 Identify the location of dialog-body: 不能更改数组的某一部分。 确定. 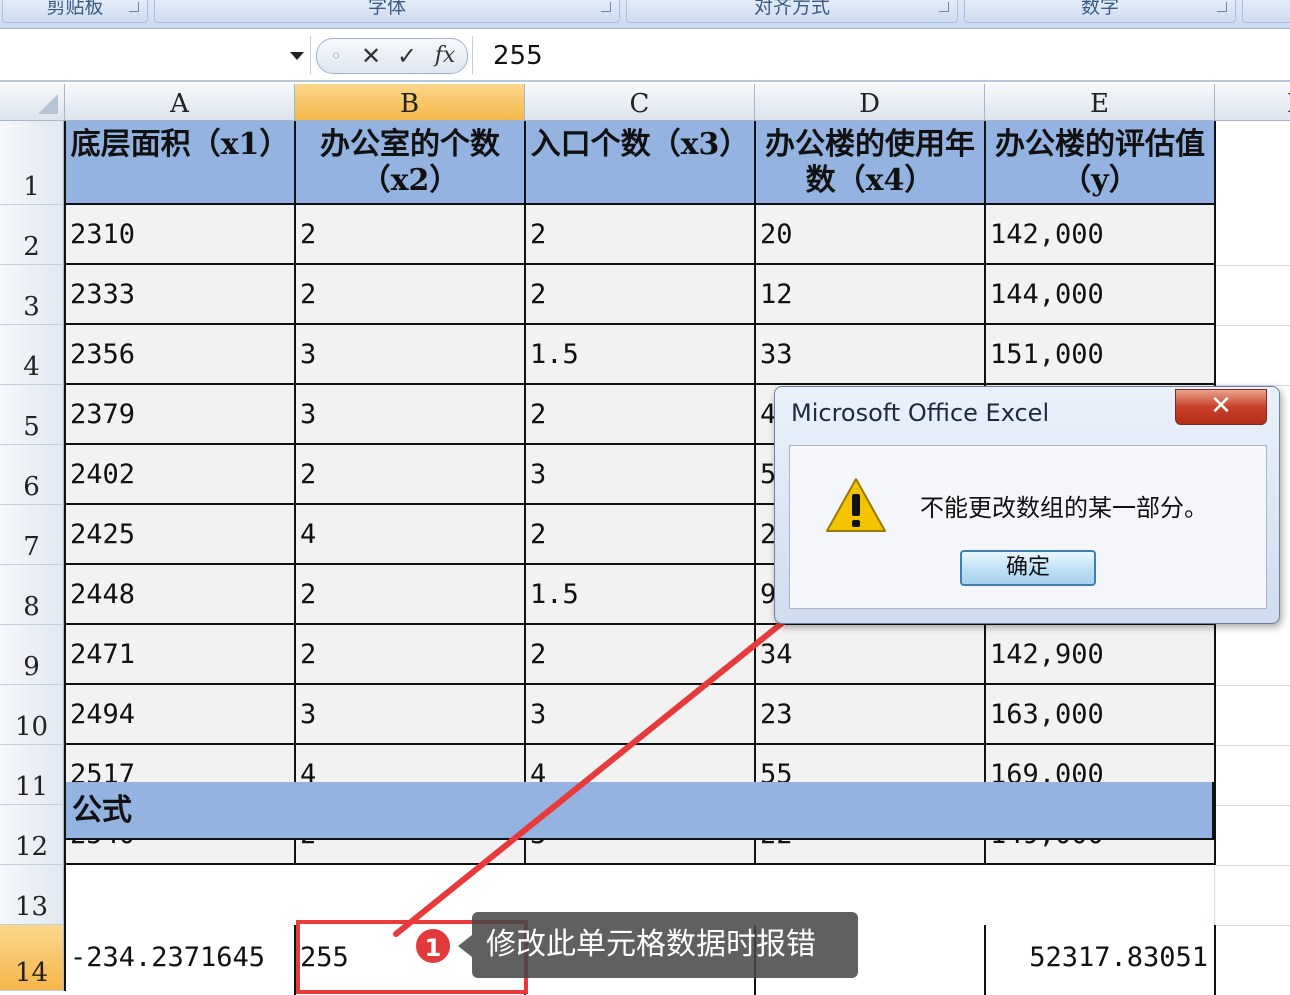
(1028, 527).